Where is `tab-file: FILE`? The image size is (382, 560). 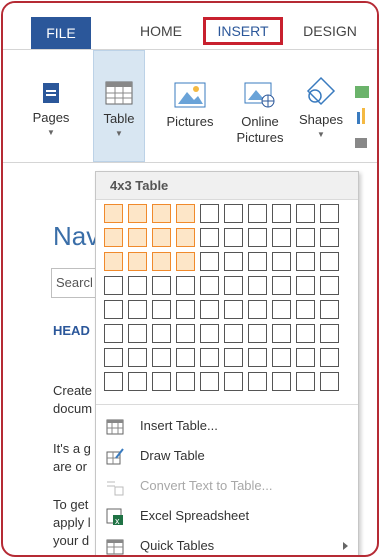
tab-file: FILE is located at coordinates (61, 33).